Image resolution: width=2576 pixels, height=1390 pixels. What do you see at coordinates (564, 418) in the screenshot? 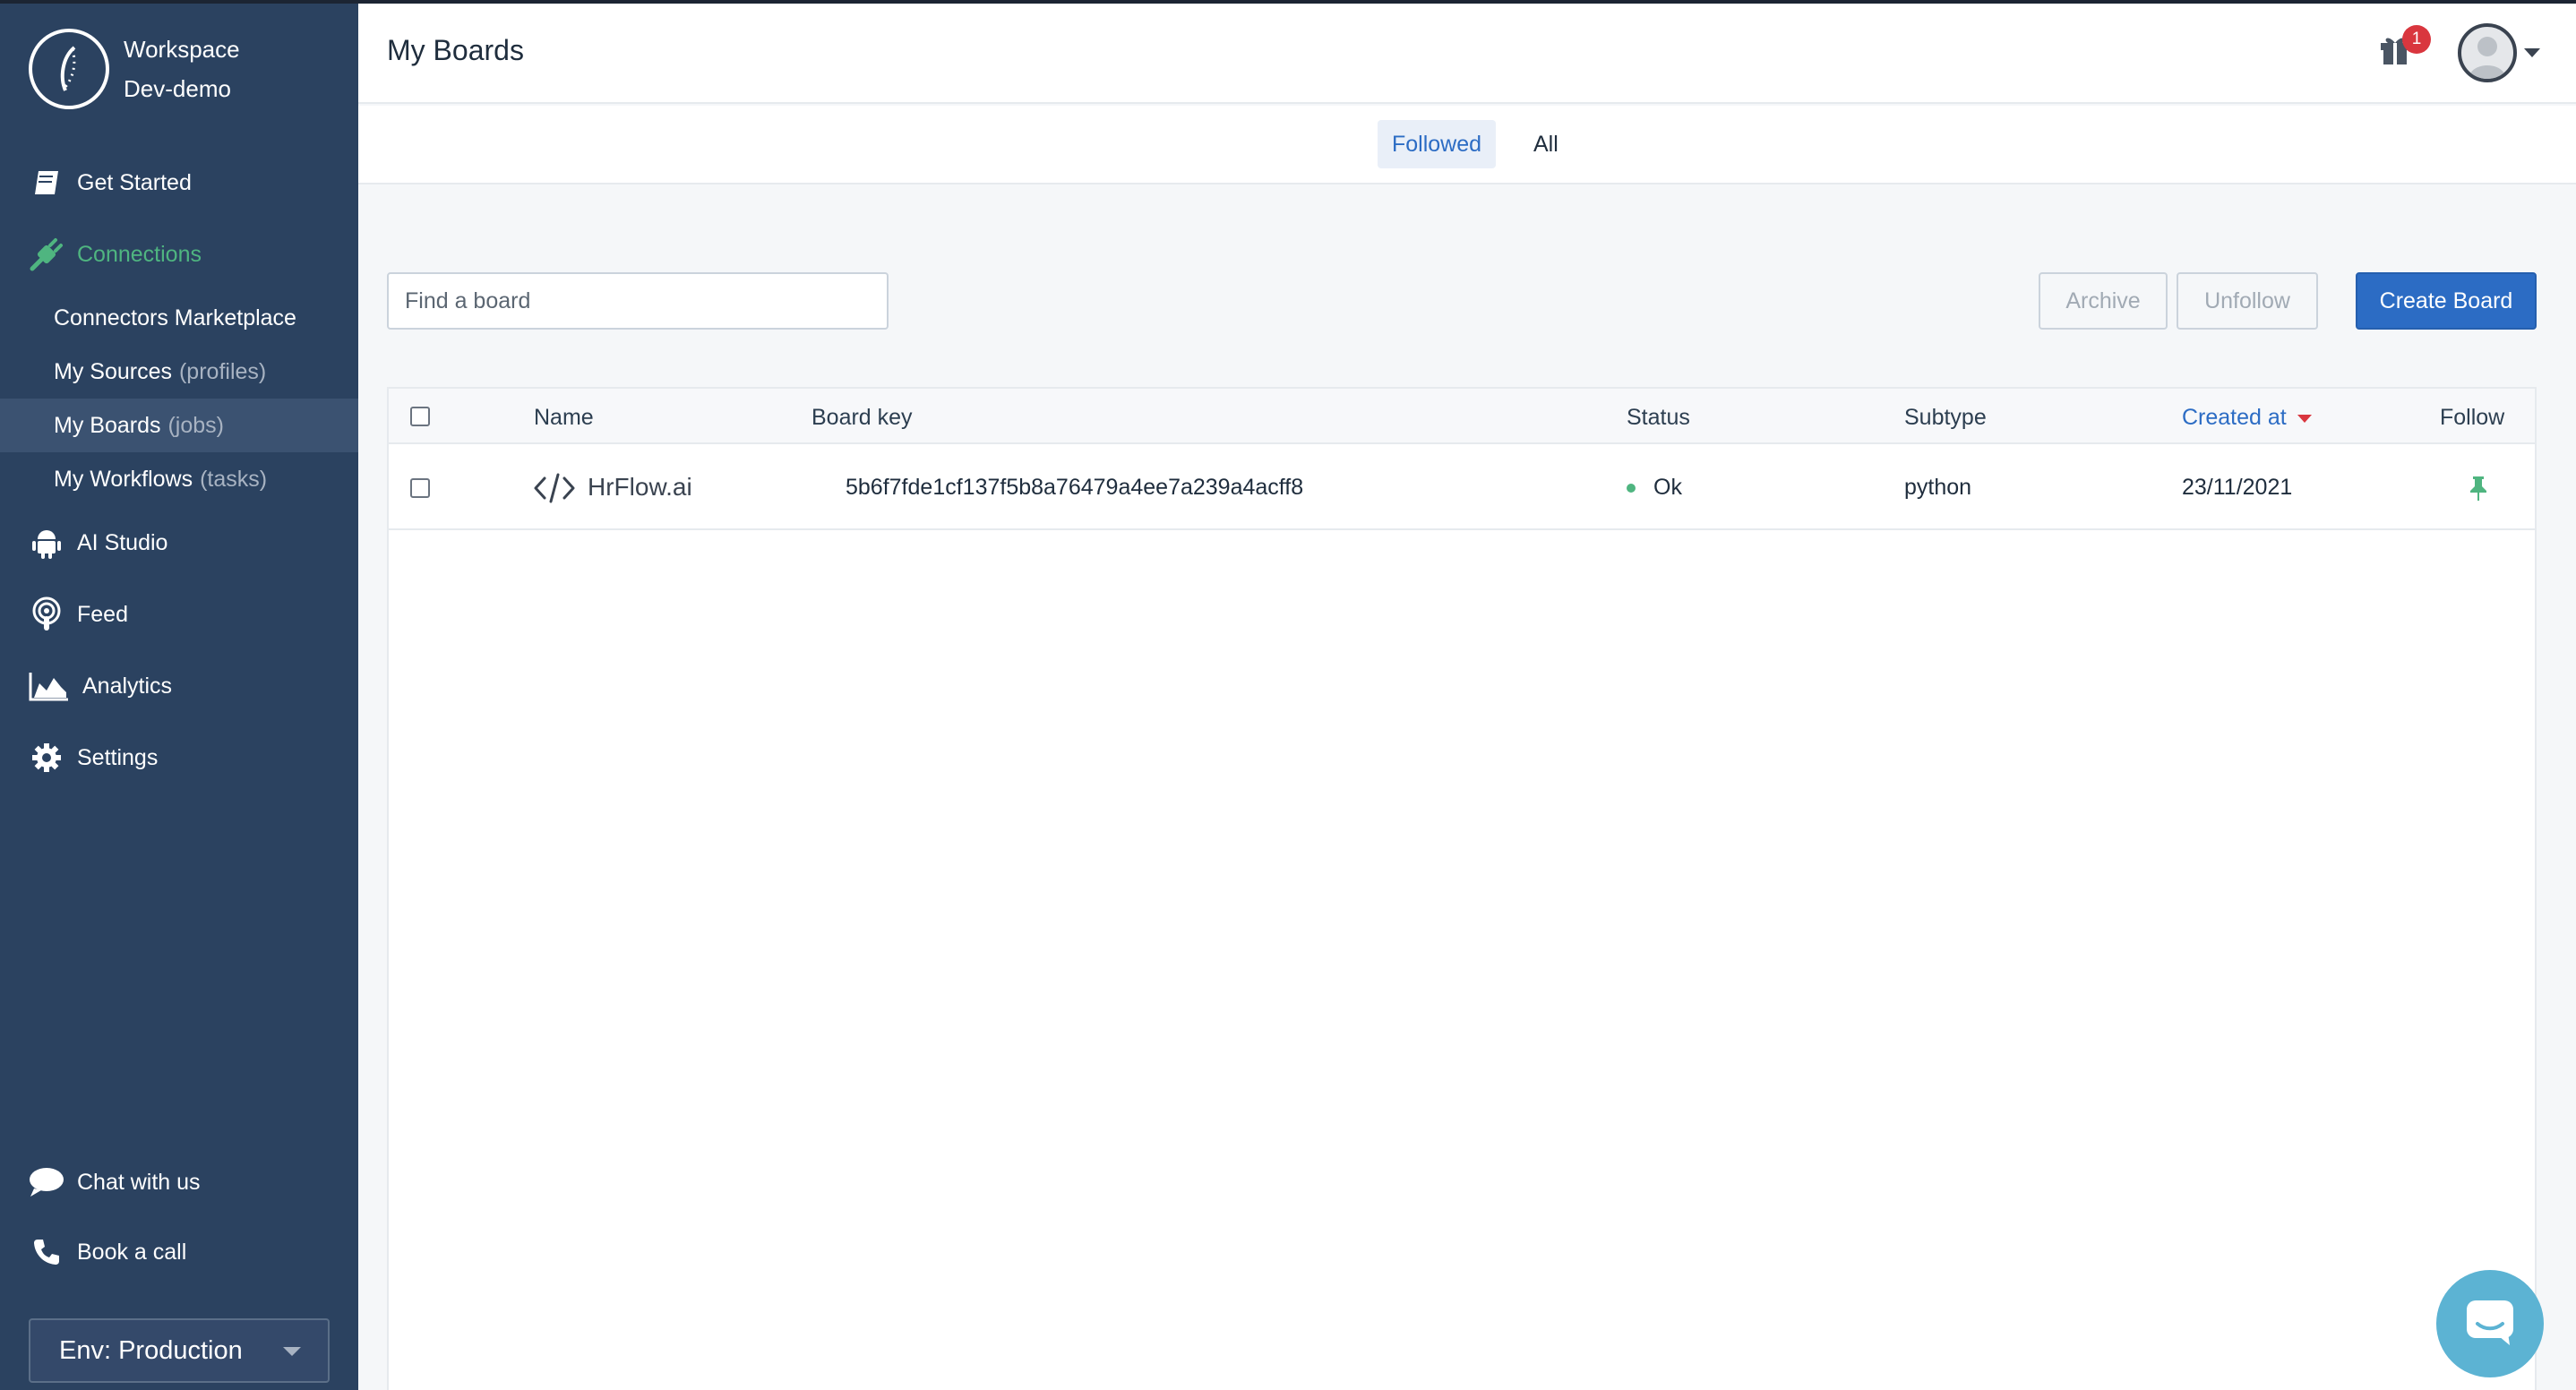
I see `column-header-name: Name` at bounding box center [564, 418].